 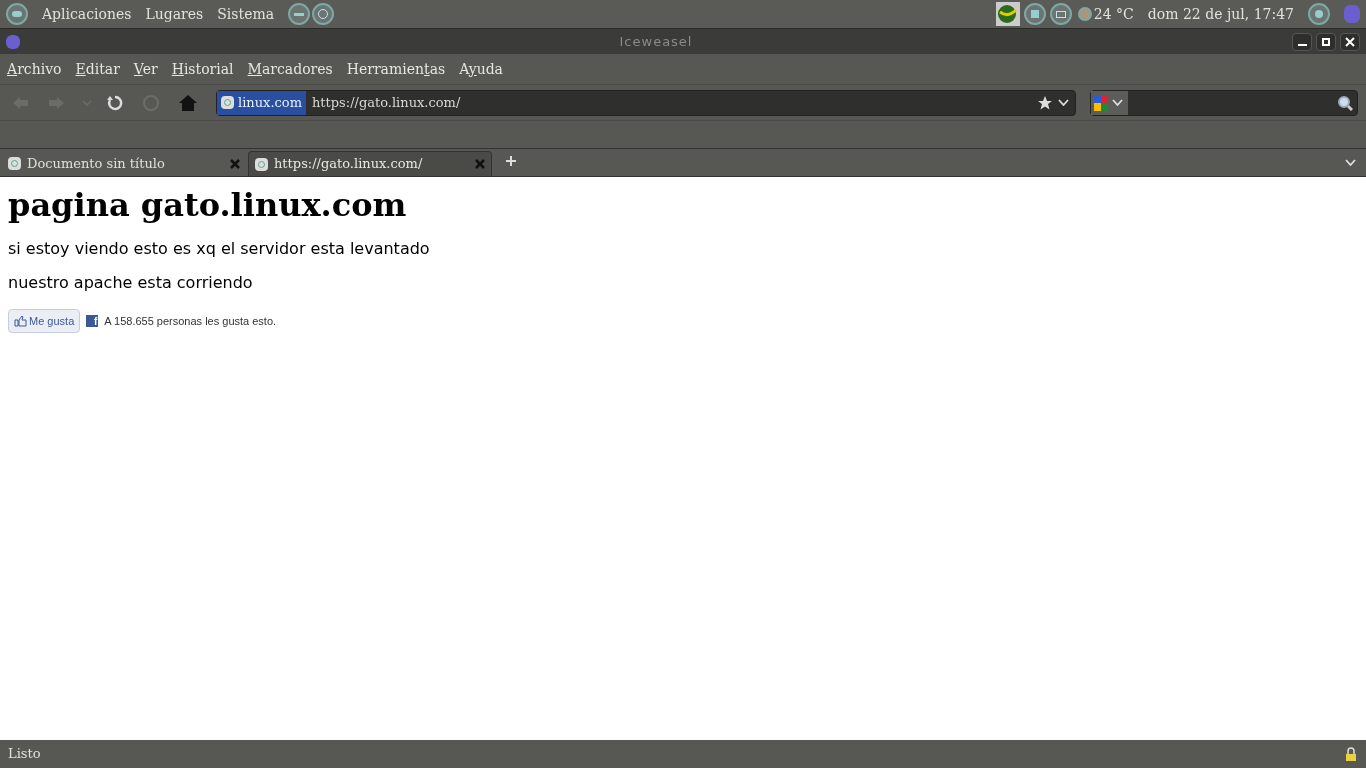 What do you see at coordinates (20, 321) in the screenshot?
I see `thumbs-up-icon` at bounding box center [20, 321].